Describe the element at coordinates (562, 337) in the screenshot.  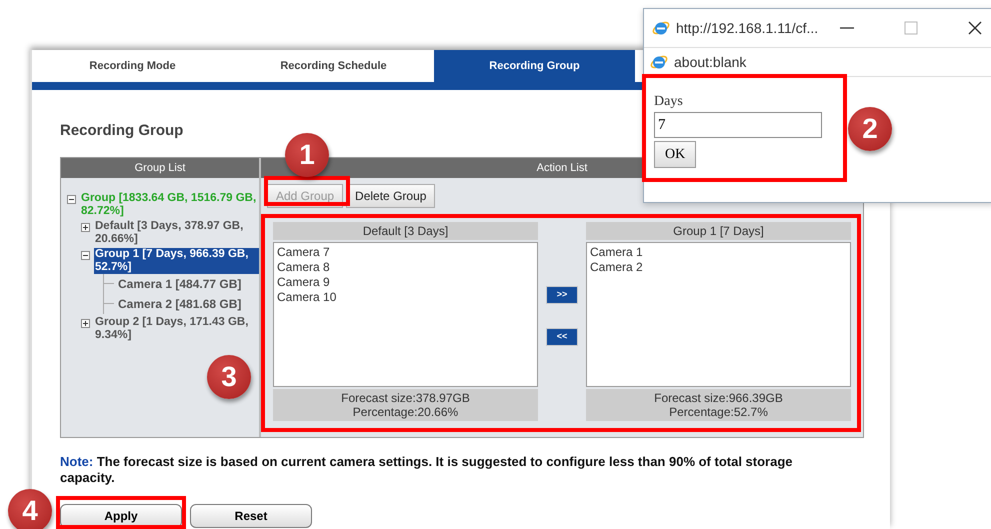
I see `move-button: <<` at that location.